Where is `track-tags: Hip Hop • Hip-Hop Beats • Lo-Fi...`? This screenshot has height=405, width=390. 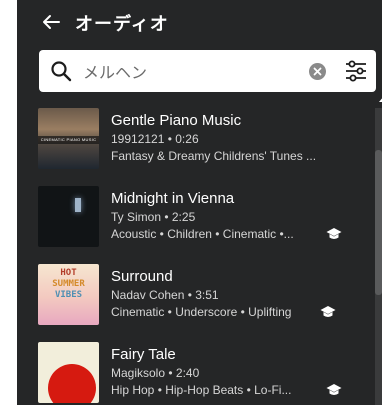 track-tags: Hip Hop • Hip-Hop Beats • Lo-Fi... is located at coordinates (201, 390).